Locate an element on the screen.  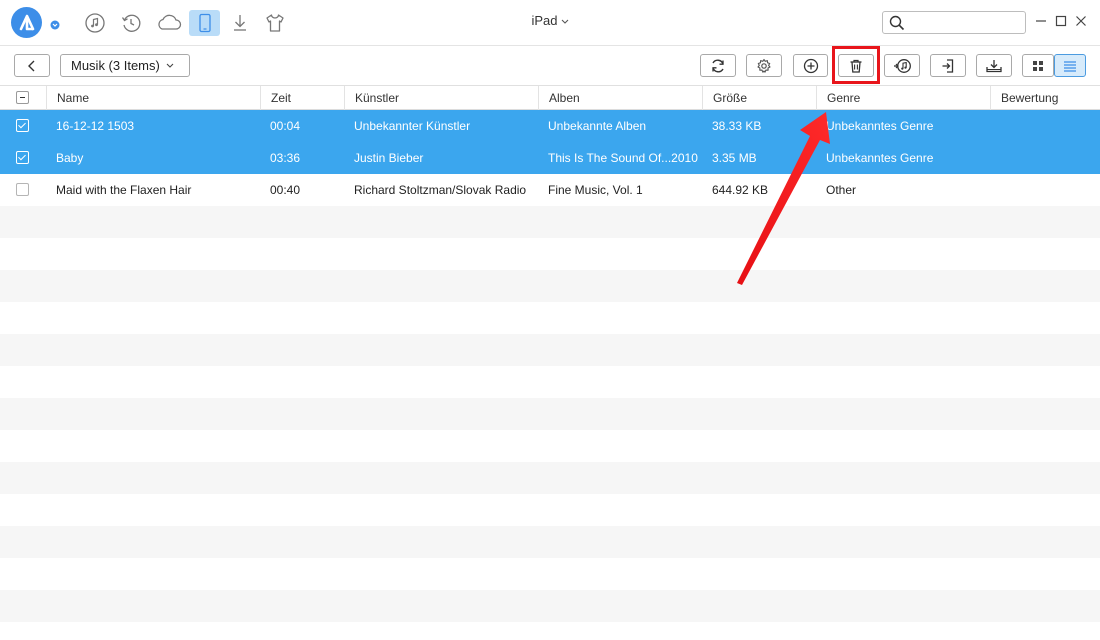
select-all-checkbox is located at coordinates (22, 97).